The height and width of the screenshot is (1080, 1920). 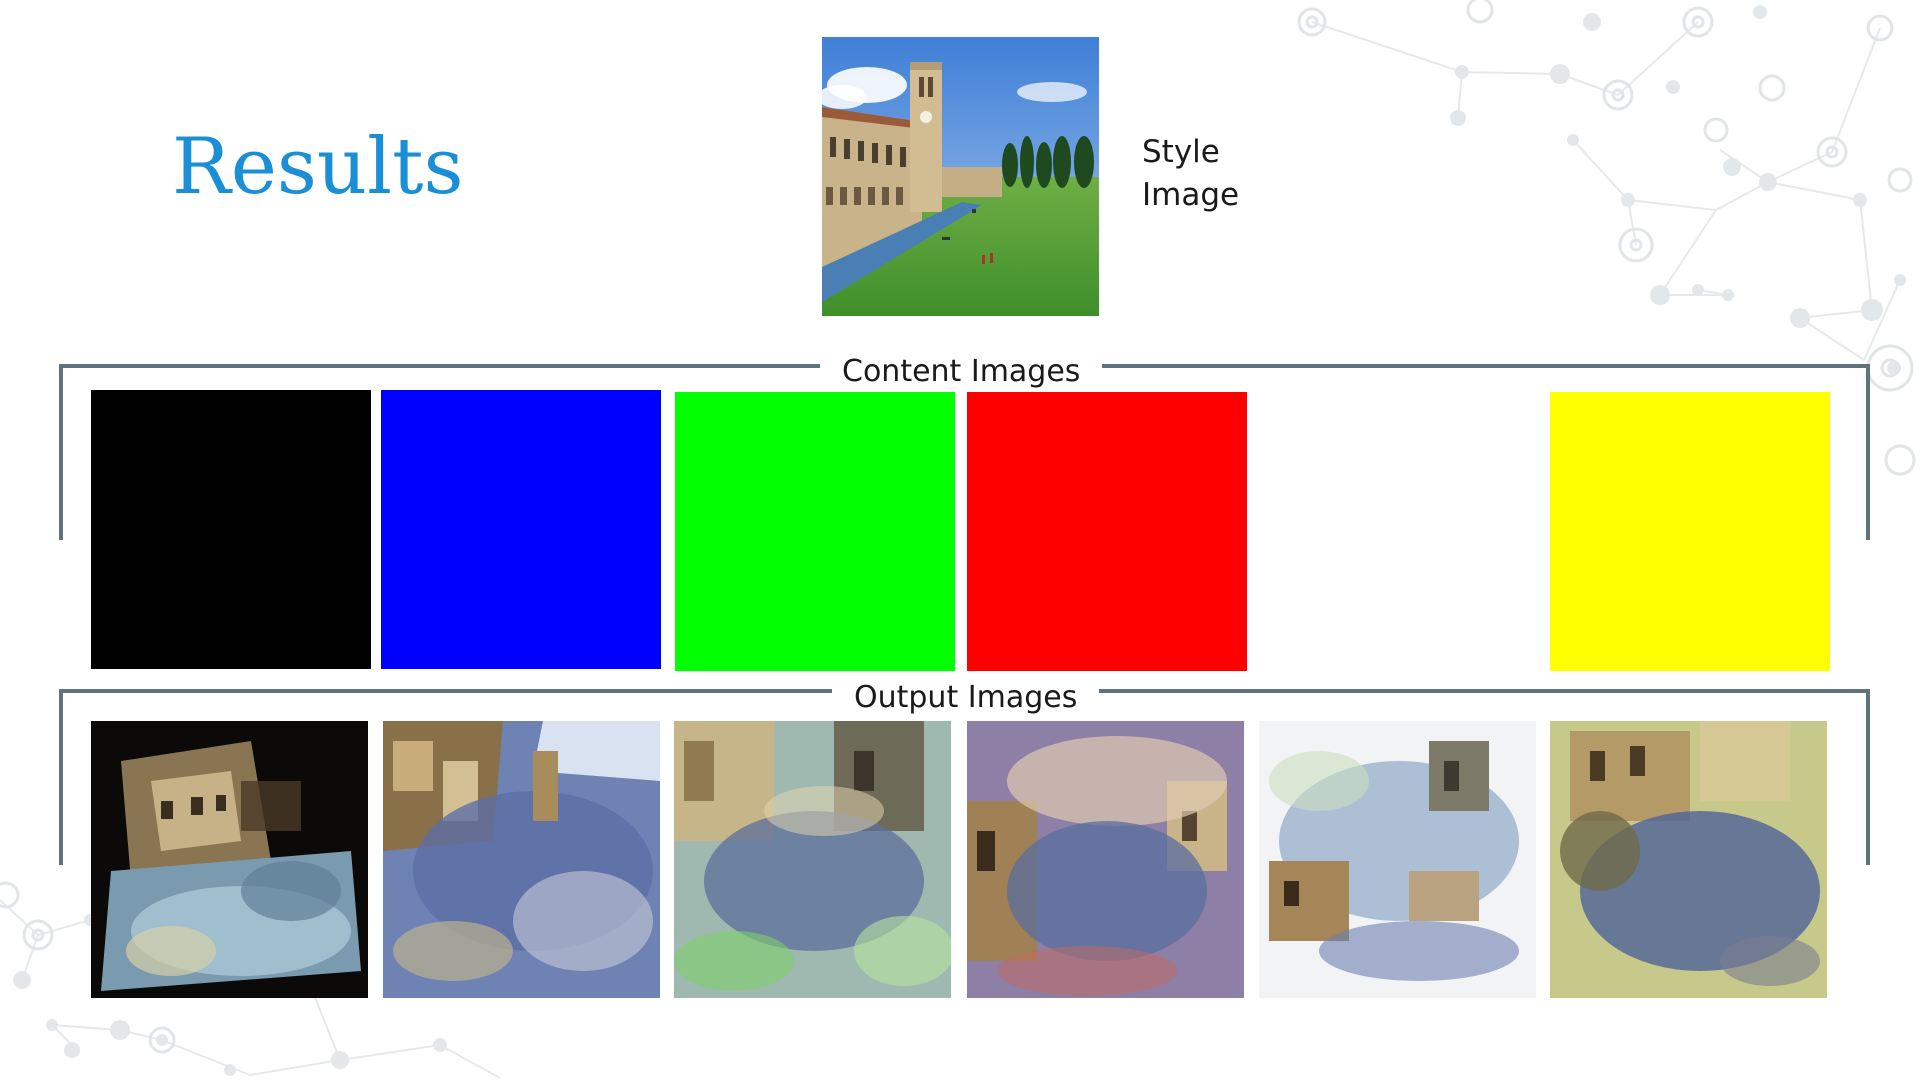 I want to click on style-label-line1: Style, so click(x=1181, y=152).